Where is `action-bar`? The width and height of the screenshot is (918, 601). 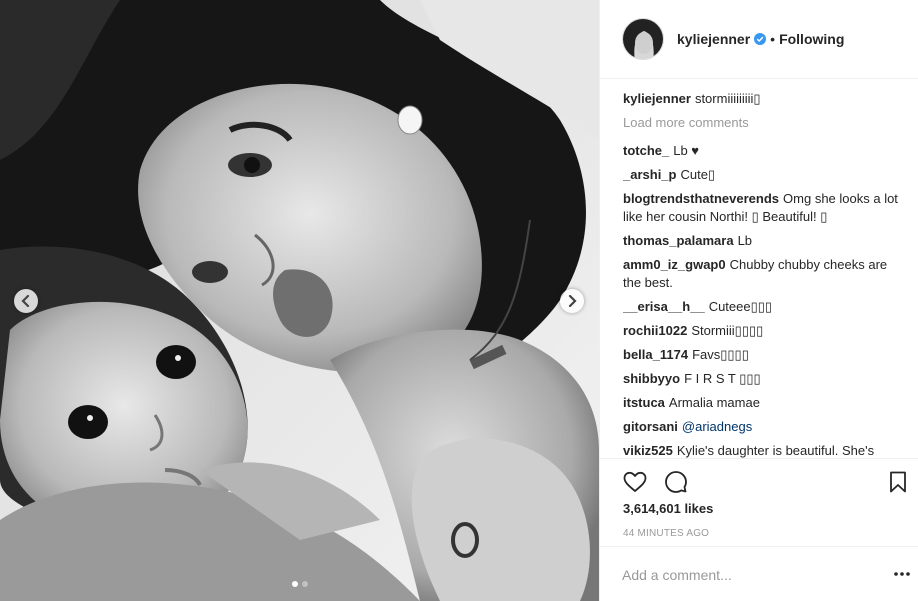 action-bar is located at coordinates (759, 480).